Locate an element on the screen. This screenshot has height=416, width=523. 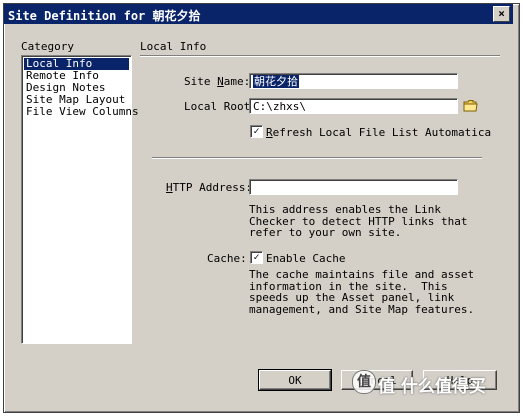
enable-cache-label: Enable Cache is located at coordinates (306, 258).